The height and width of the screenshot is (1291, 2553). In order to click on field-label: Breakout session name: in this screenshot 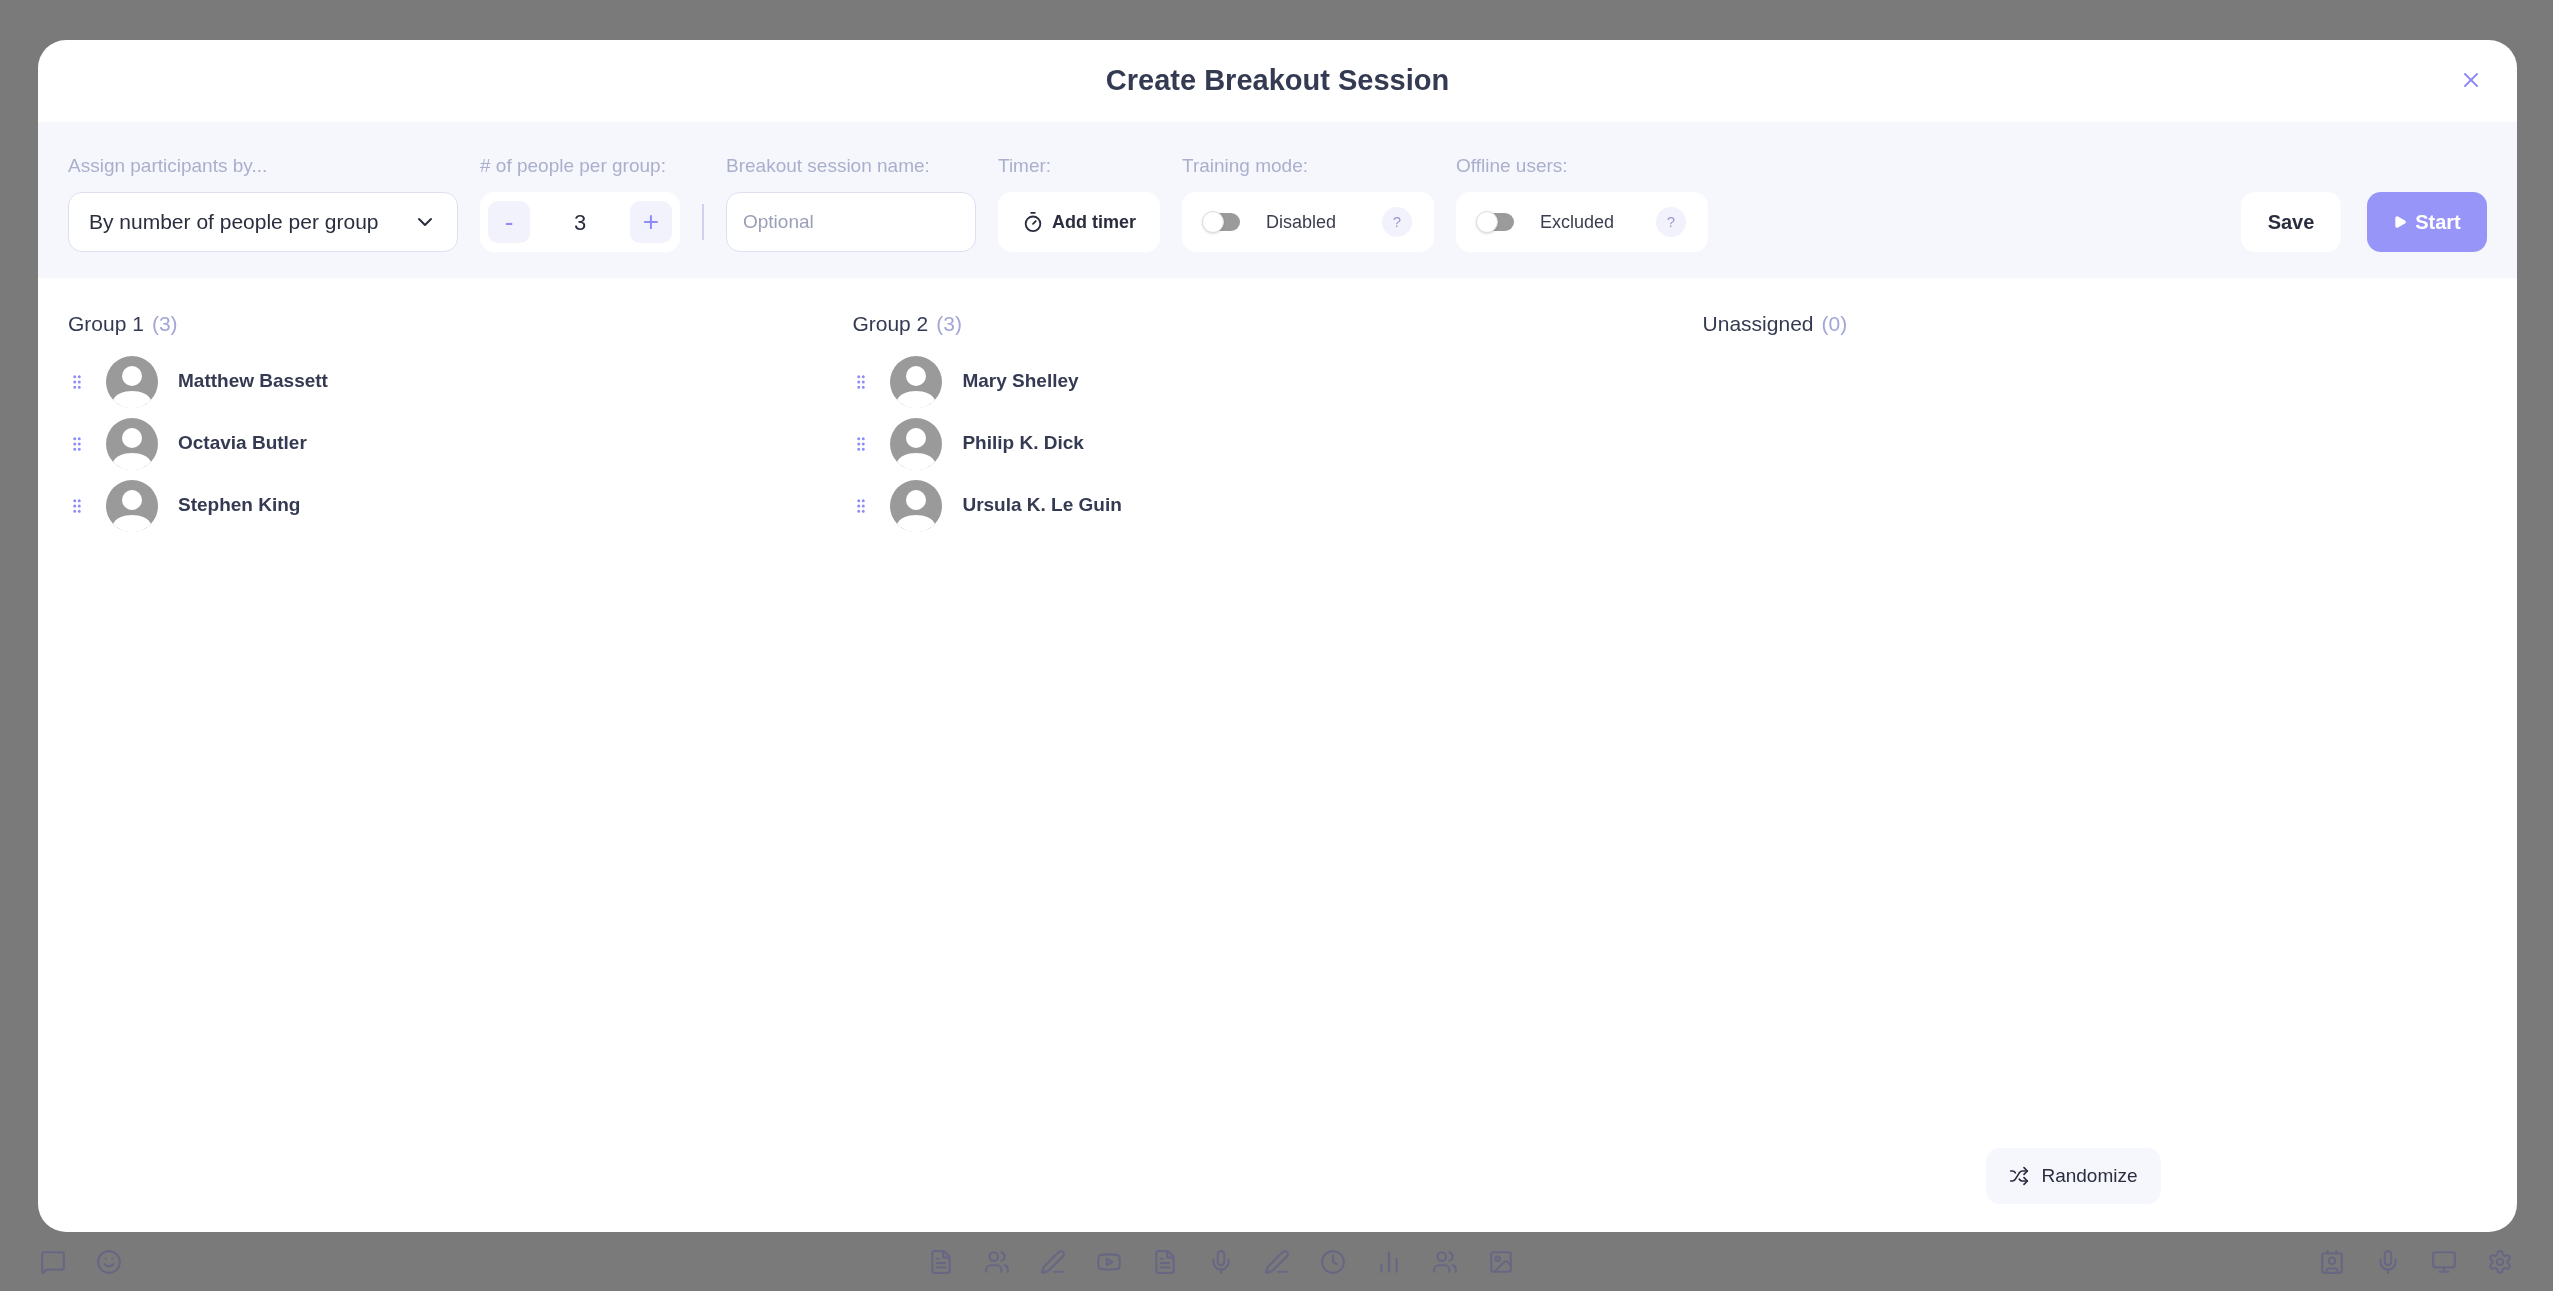, I will do `click(828, 165)`.